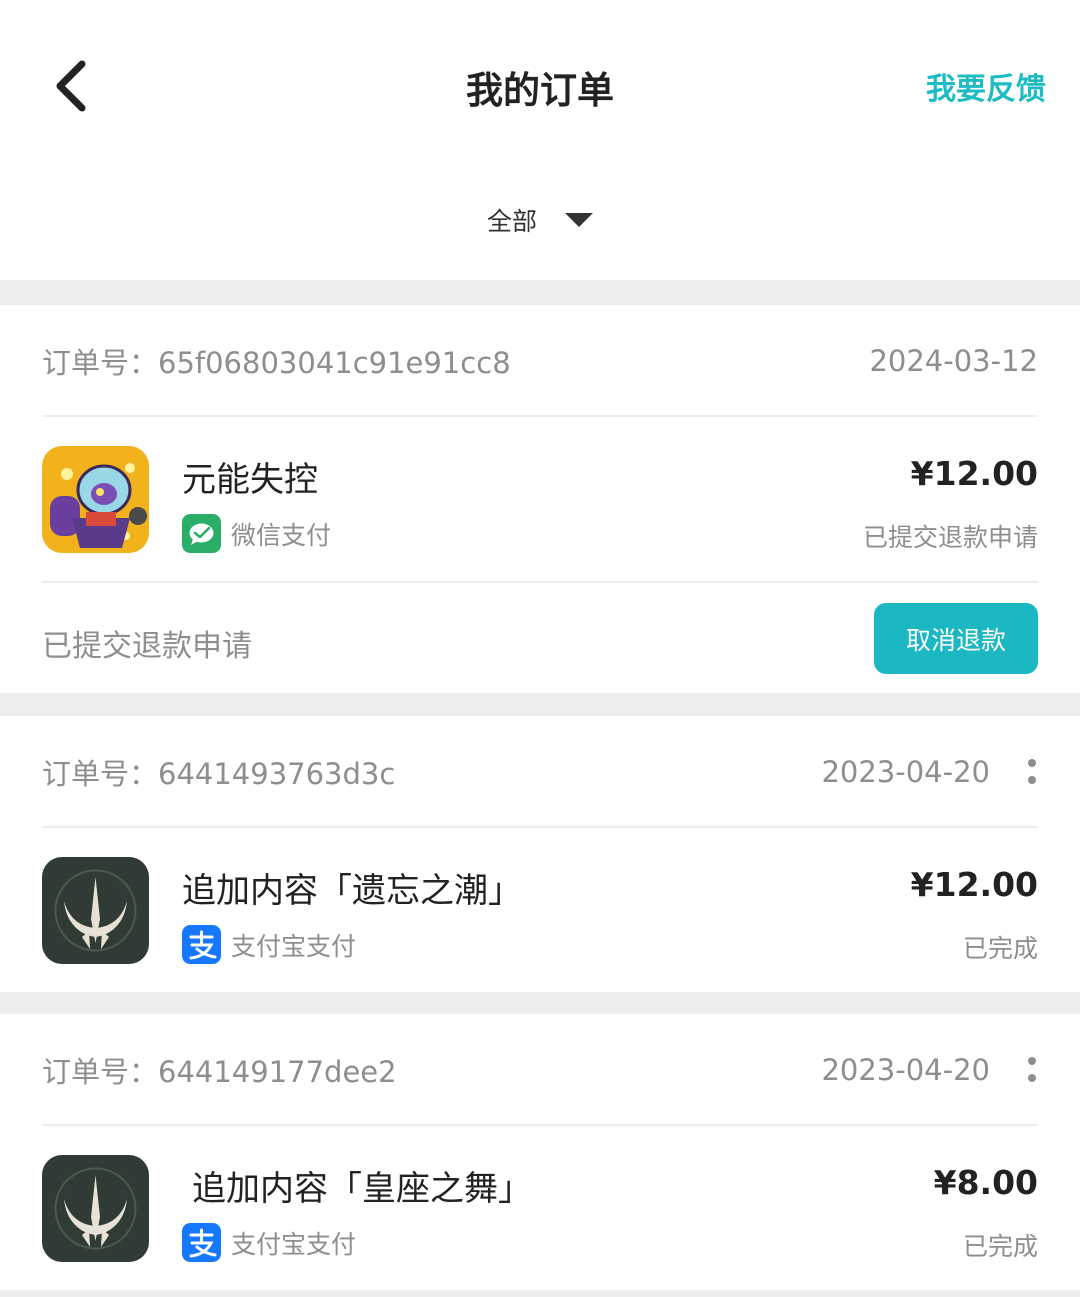  Describe the element at coordinates (276, 362) in the screenshot. I see `order-number: 订单号：65f06803041c91e91cc8` at that location.